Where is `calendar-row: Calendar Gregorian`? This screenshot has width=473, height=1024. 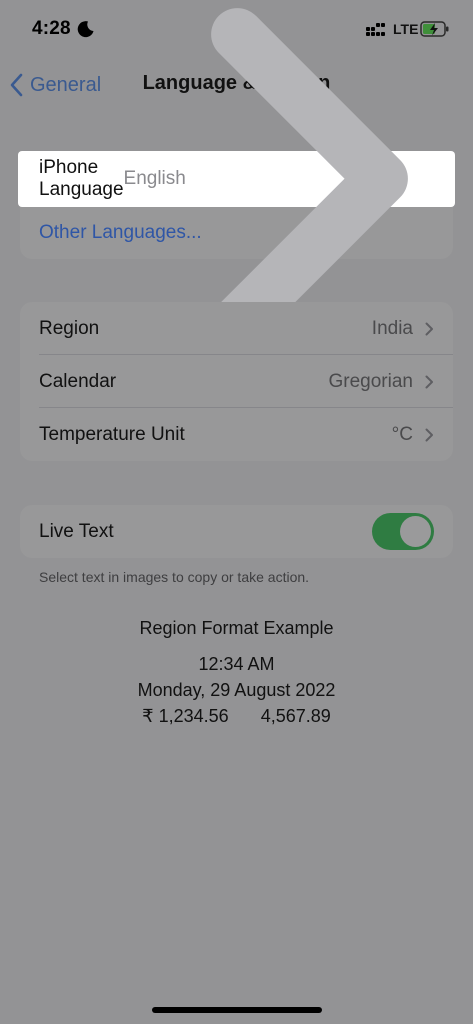 calendar-row: Calendar Gregorian is located at coordinates (236, 381).